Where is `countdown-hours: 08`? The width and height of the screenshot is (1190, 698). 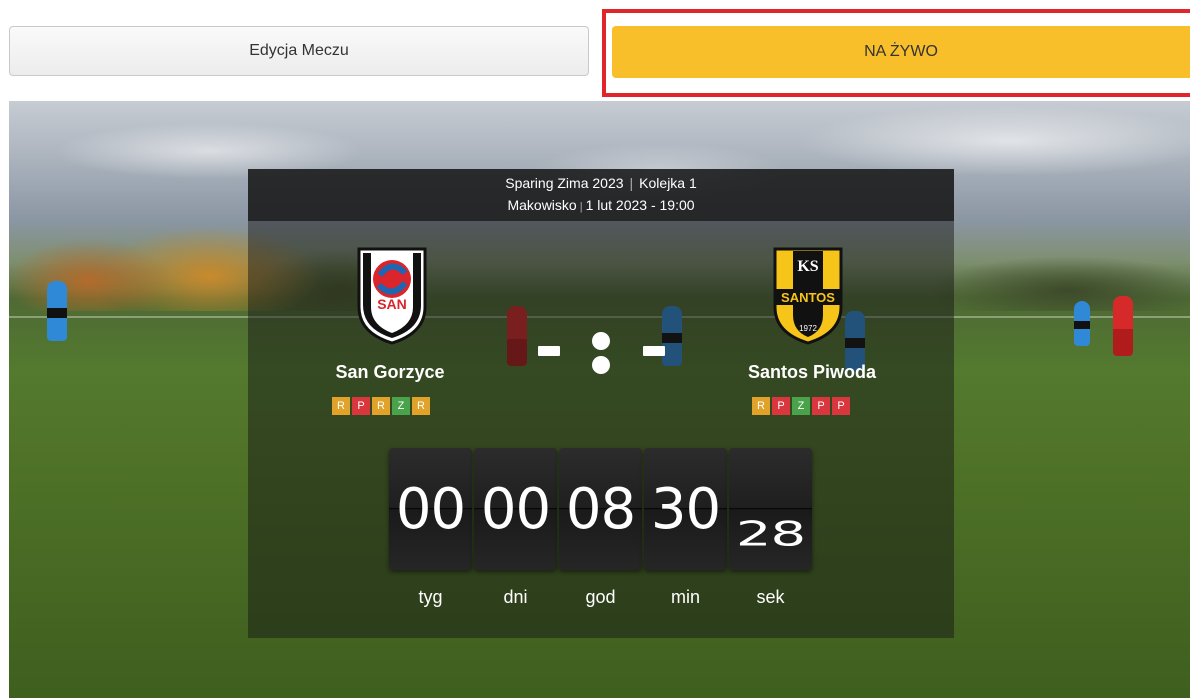 countdown-hours: 08 is located at coordinates (600, 509).